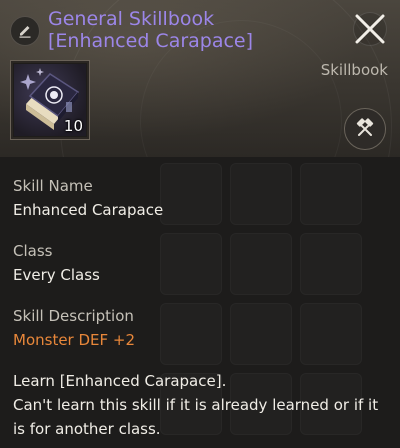 This screenshot has height=448, width=400. What do you see at coordinates (88, 210) in the screenshot?
I see `skill-name-value: Enhanced Carapace` at bounding box center [88, 210].